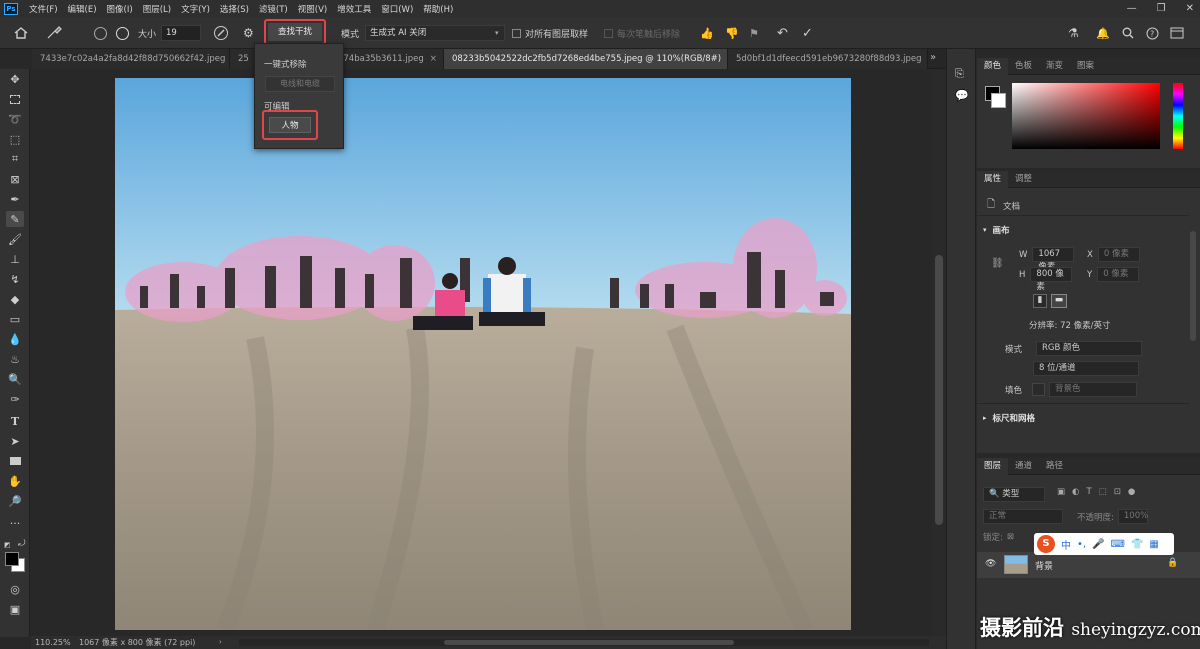  I want to click on menu-plugins: 增效工具, so click(354, 9).